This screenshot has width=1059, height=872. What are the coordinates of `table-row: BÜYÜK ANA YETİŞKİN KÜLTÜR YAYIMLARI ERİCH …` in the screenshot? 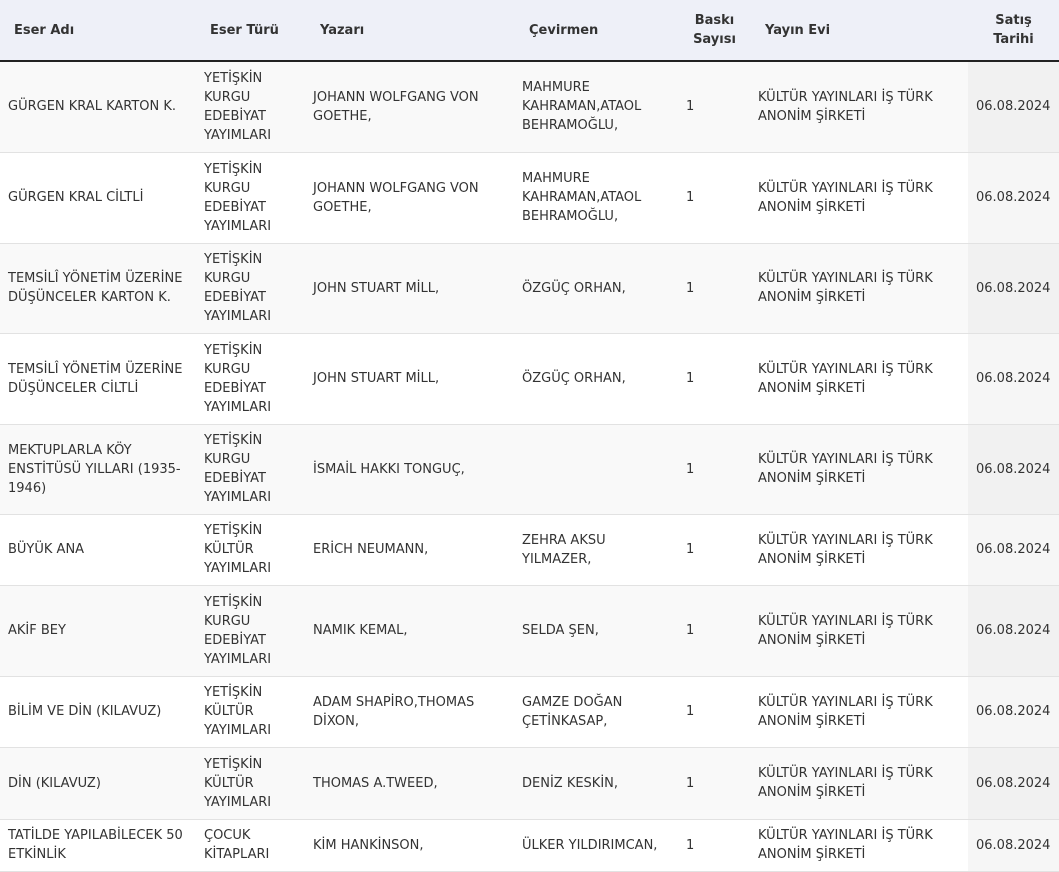 It's located at (529, 550).